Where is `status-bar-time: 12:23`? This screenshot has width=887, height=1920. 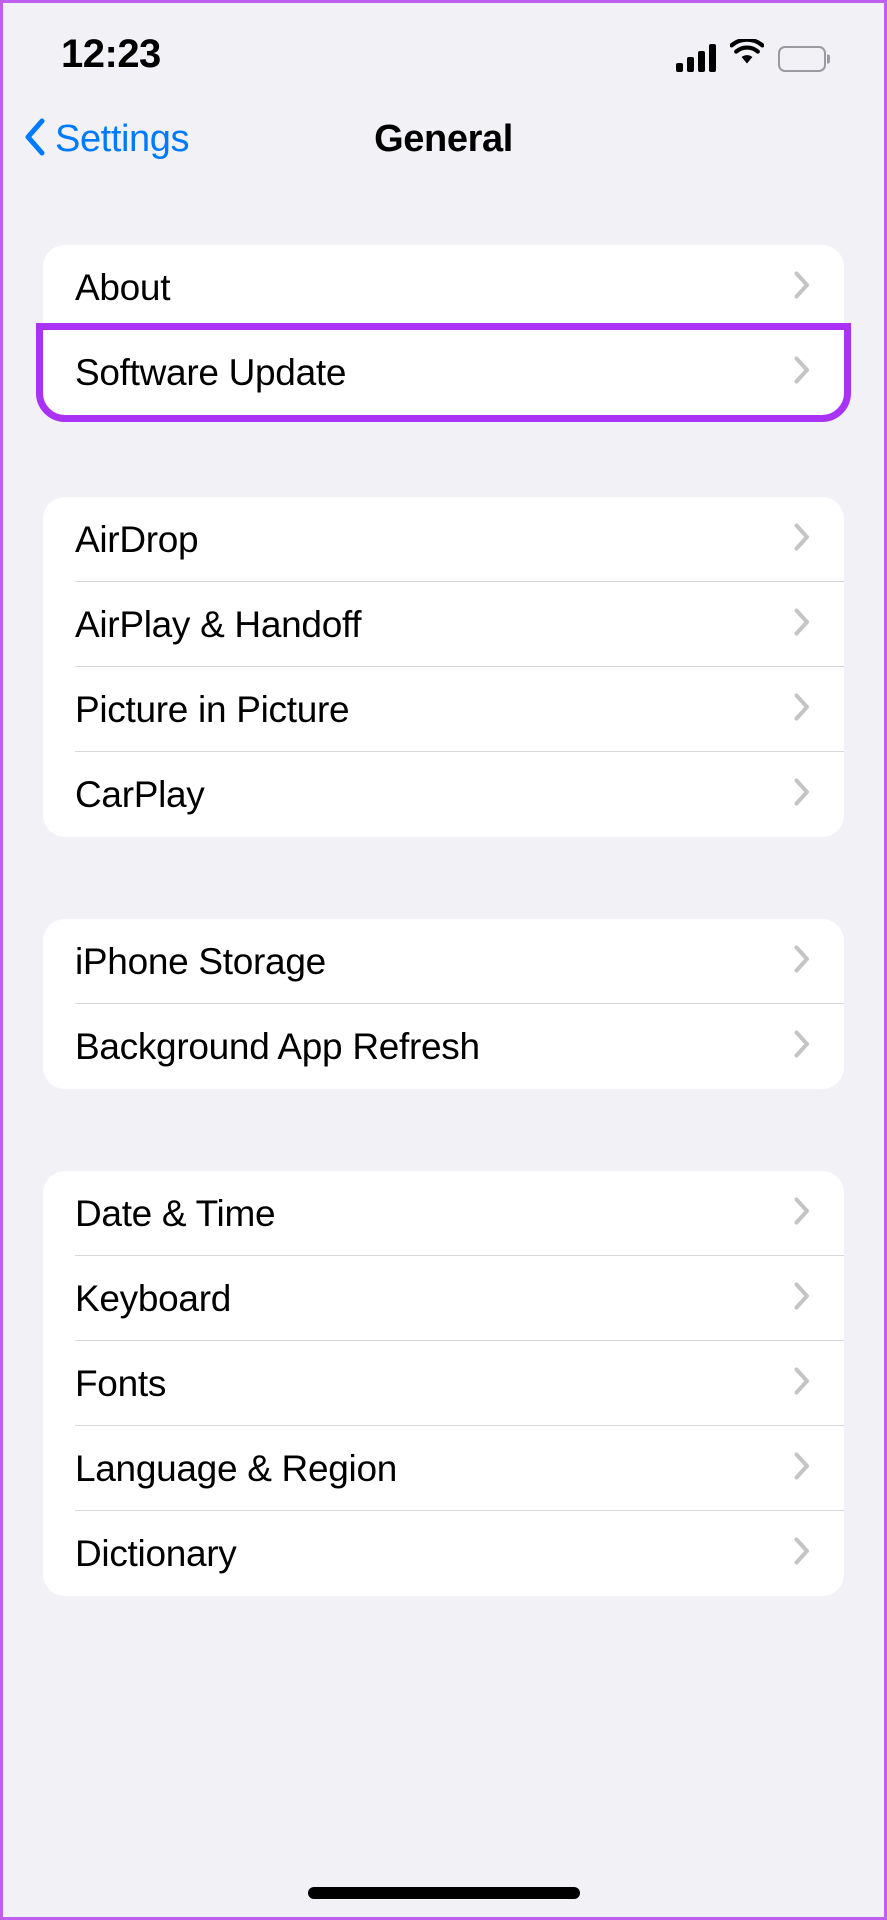
status-bar-time: 12:23 is located at coordinates (111, 53).